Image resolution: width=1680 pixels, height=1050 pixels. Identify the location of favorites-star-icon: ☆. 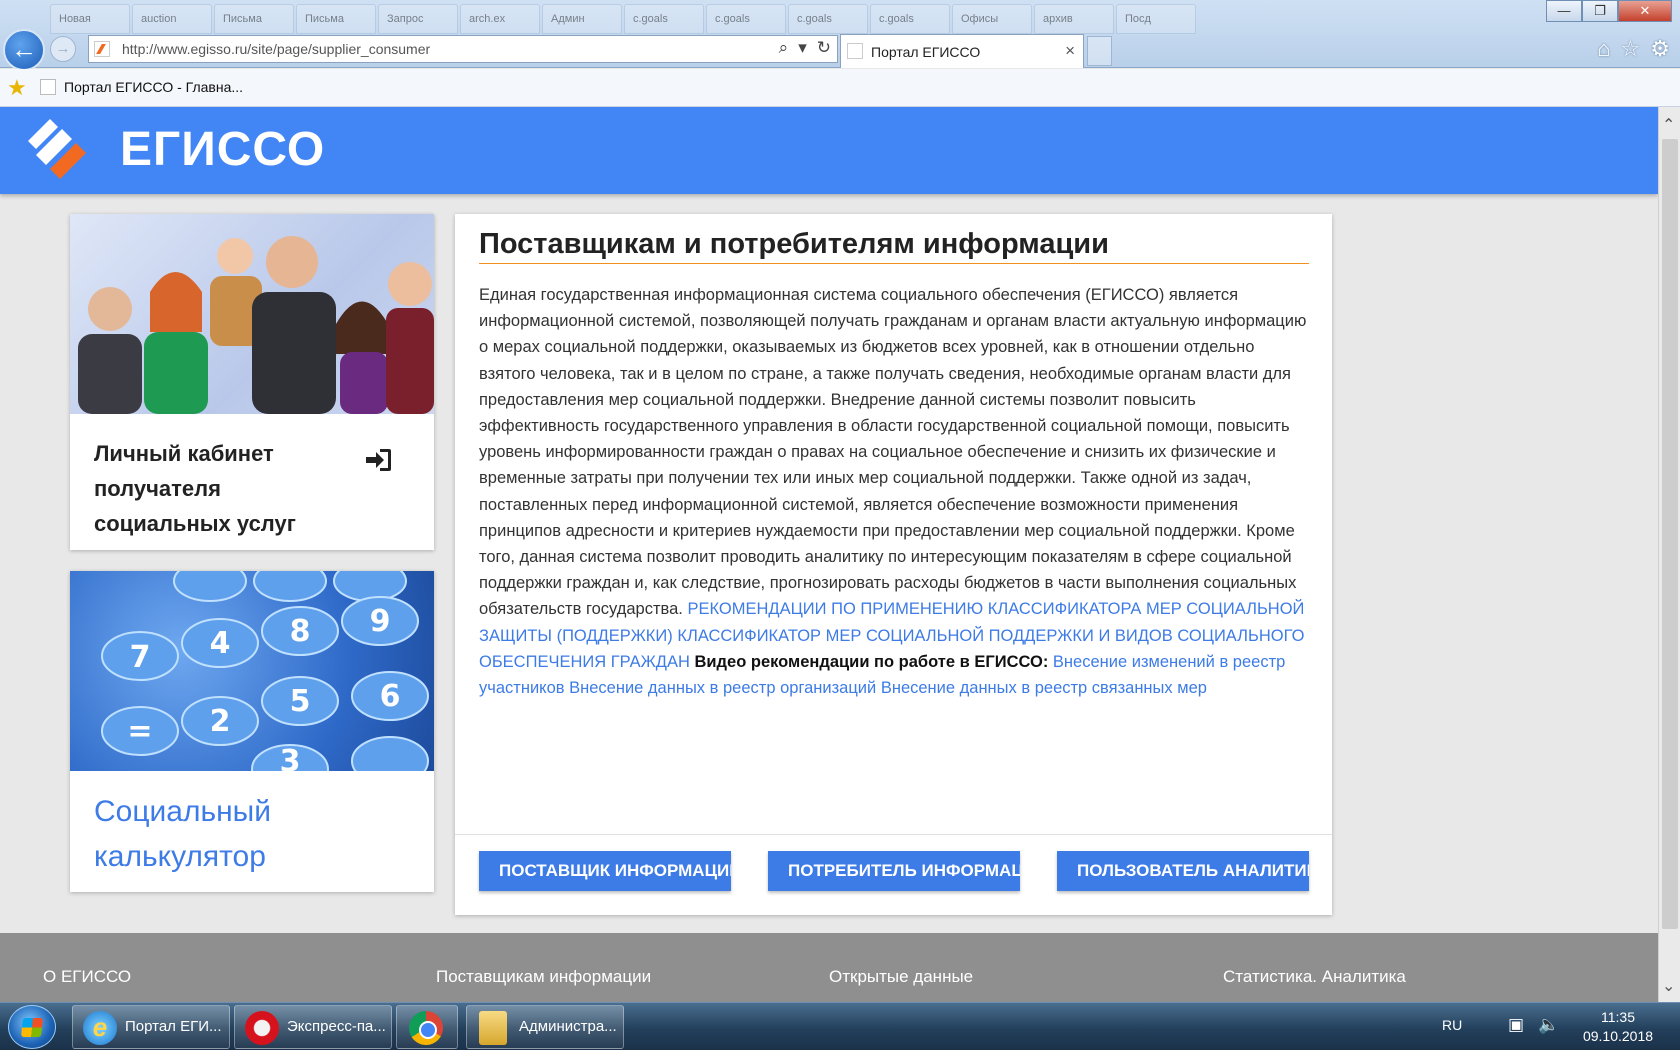
(1631, 49).